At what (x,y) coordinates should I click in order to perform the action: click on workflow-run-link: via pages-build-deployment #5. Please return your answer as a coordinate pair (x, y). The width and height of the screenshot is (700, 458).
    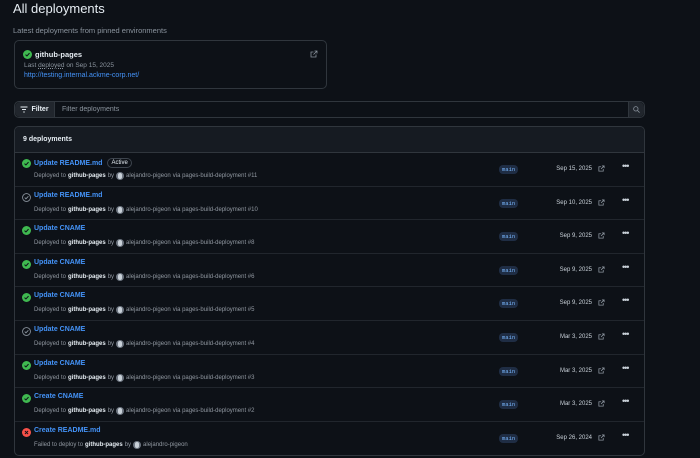
    Looking at the image, I should click on (214, 310).